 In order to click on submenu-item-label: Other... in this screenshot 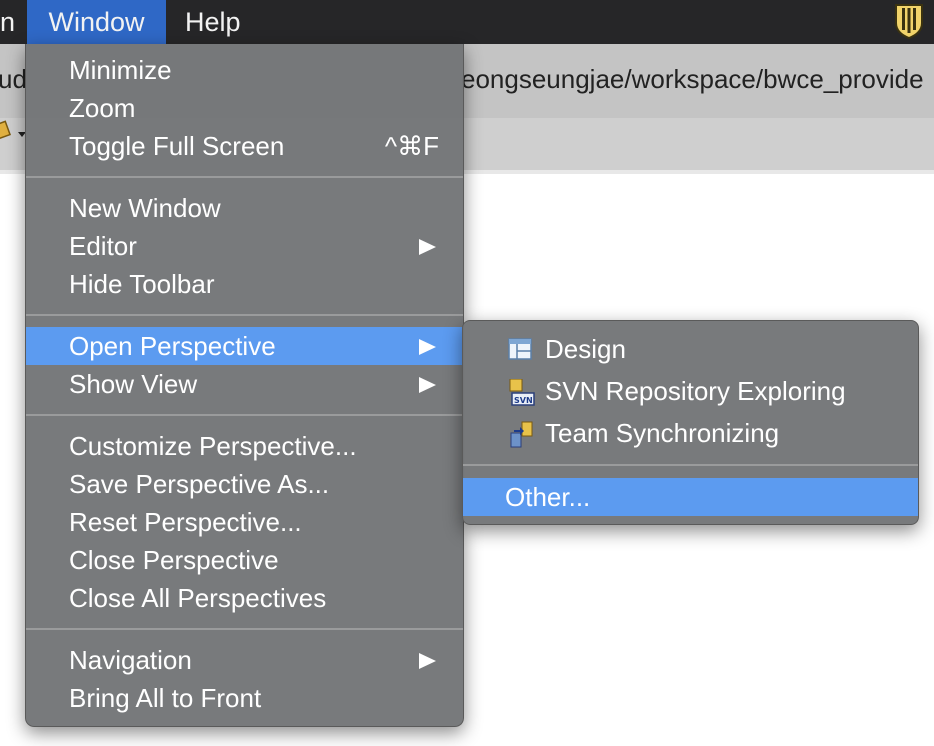, I will do `click(548, 497)`.